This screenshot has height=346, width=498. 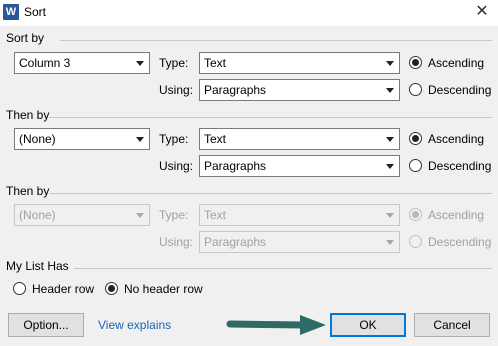 What do you see at coordinates (276, 40) in the screenshot?
I see `sort-by-divider` at bounding box center [276, 40].